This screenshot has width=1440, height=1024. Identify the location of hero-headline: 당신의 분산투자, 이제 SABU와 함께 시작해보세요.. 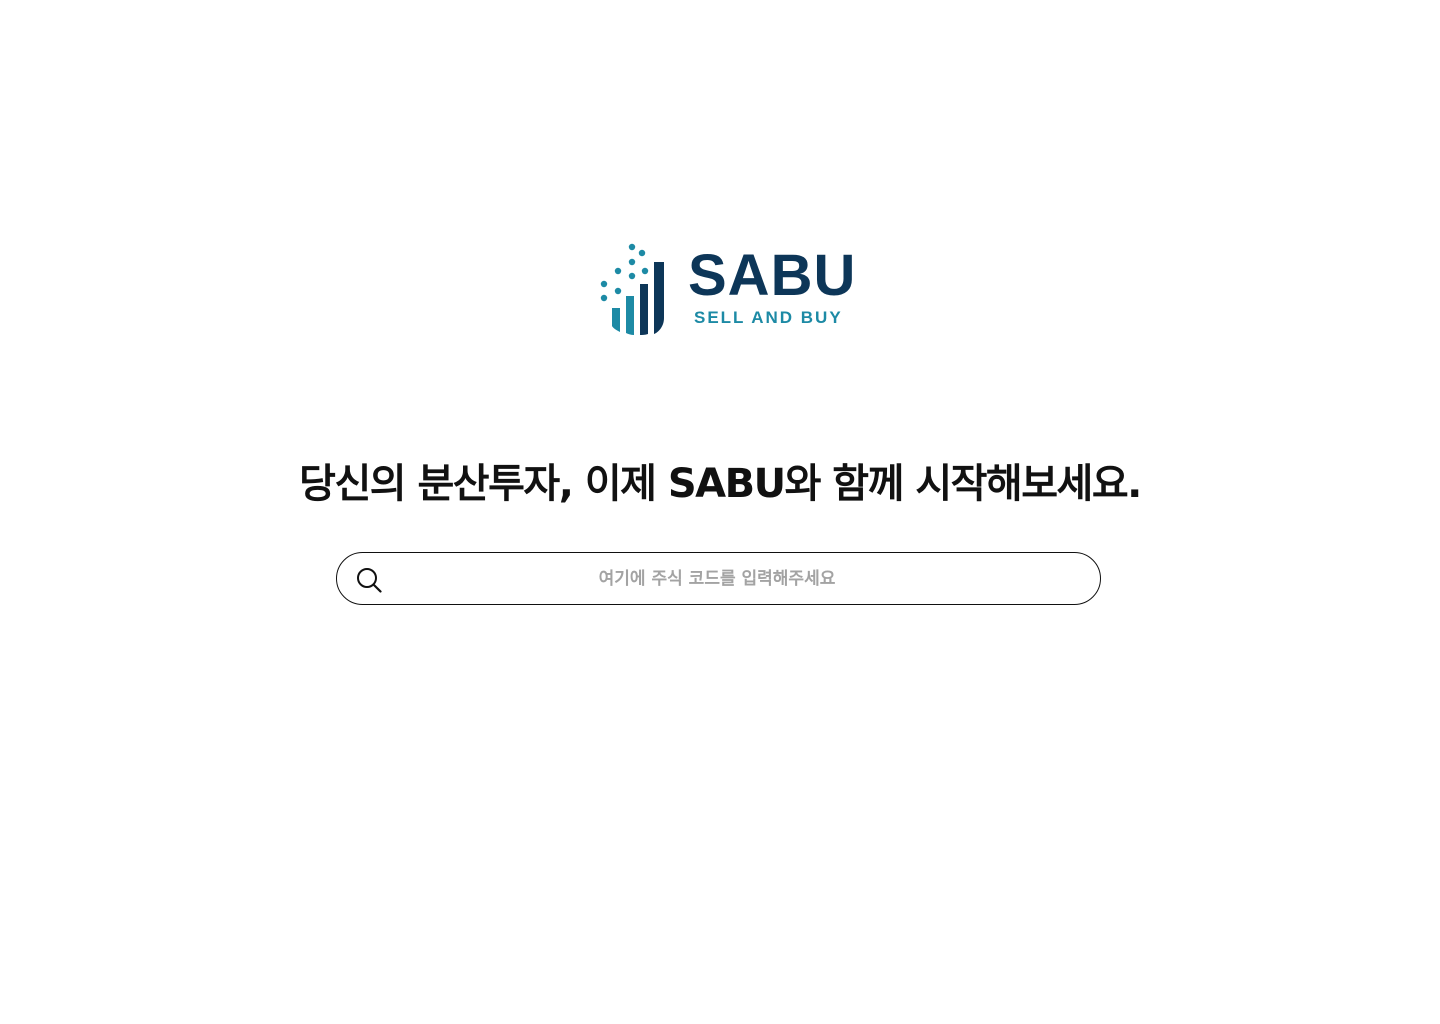
(720, 484).